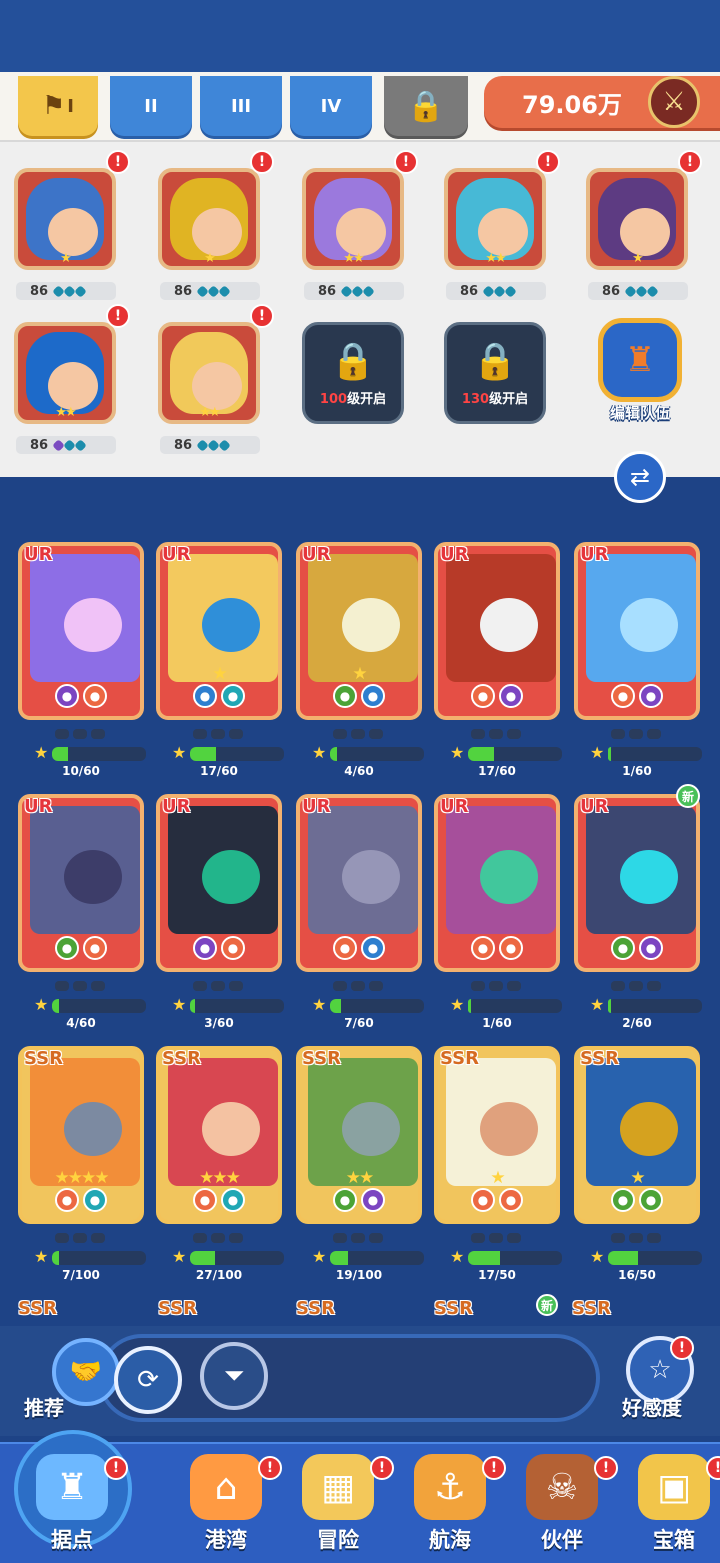  Describe the element at coordinates (497, 771) in the screenshot. I see `shard-count: 17/60` at that location.